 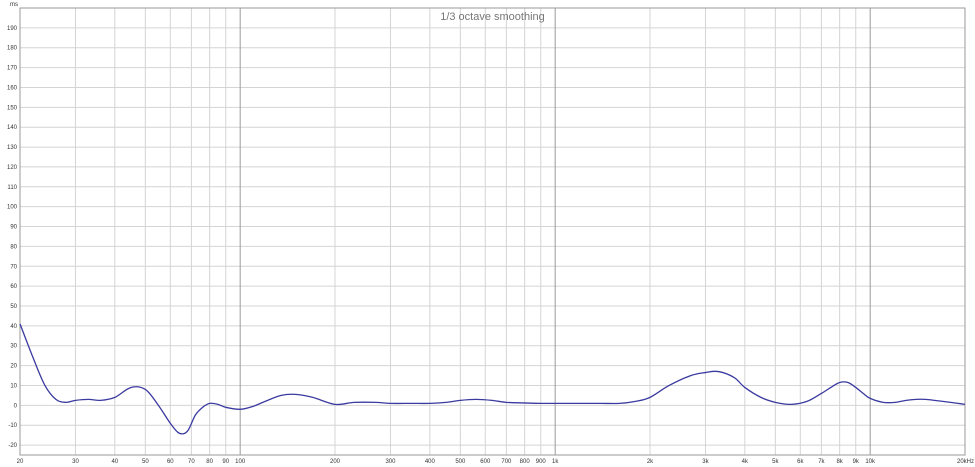 I want to click on x-tick-label: 30, so click(x=75, y=462).